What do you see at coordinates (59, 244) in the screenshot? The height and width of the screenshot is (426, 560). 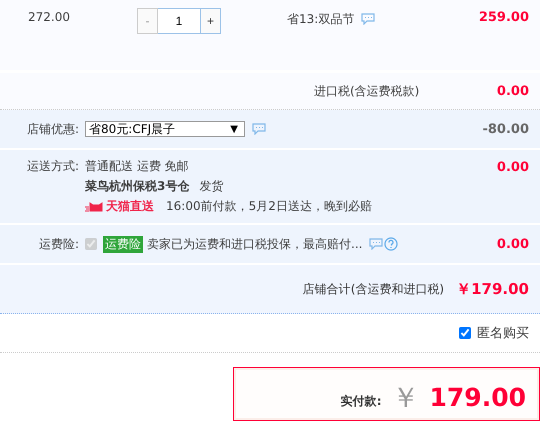 I see `insurance-label: 运费险:` at bounding box center [59, 244].